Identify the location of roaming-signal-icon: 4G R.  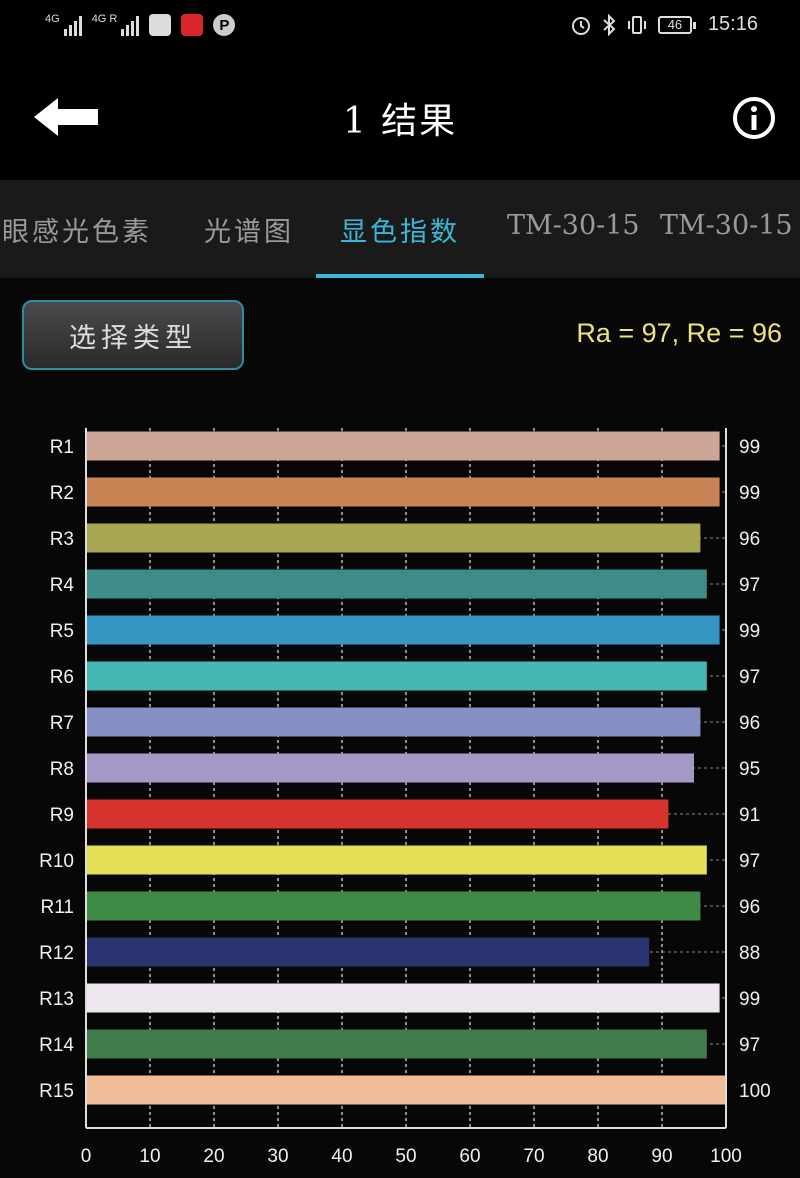
(116, 25).